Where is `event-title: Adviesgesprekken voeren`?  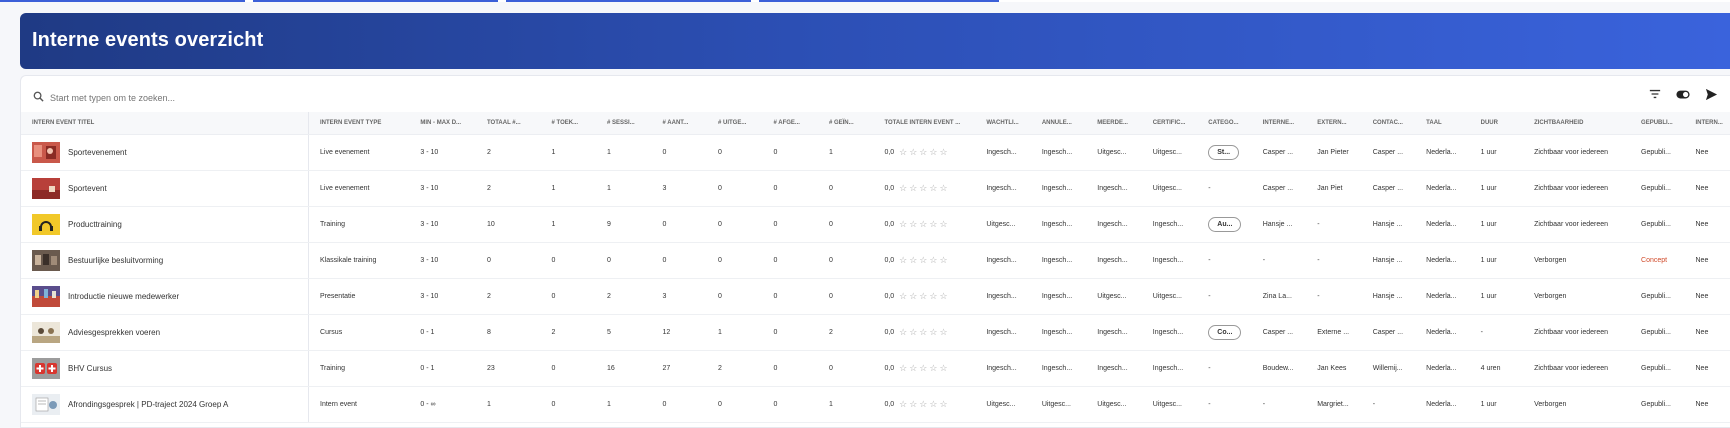
event-title: Adviesgesprekken voeren is located at coordinates (114, 332).